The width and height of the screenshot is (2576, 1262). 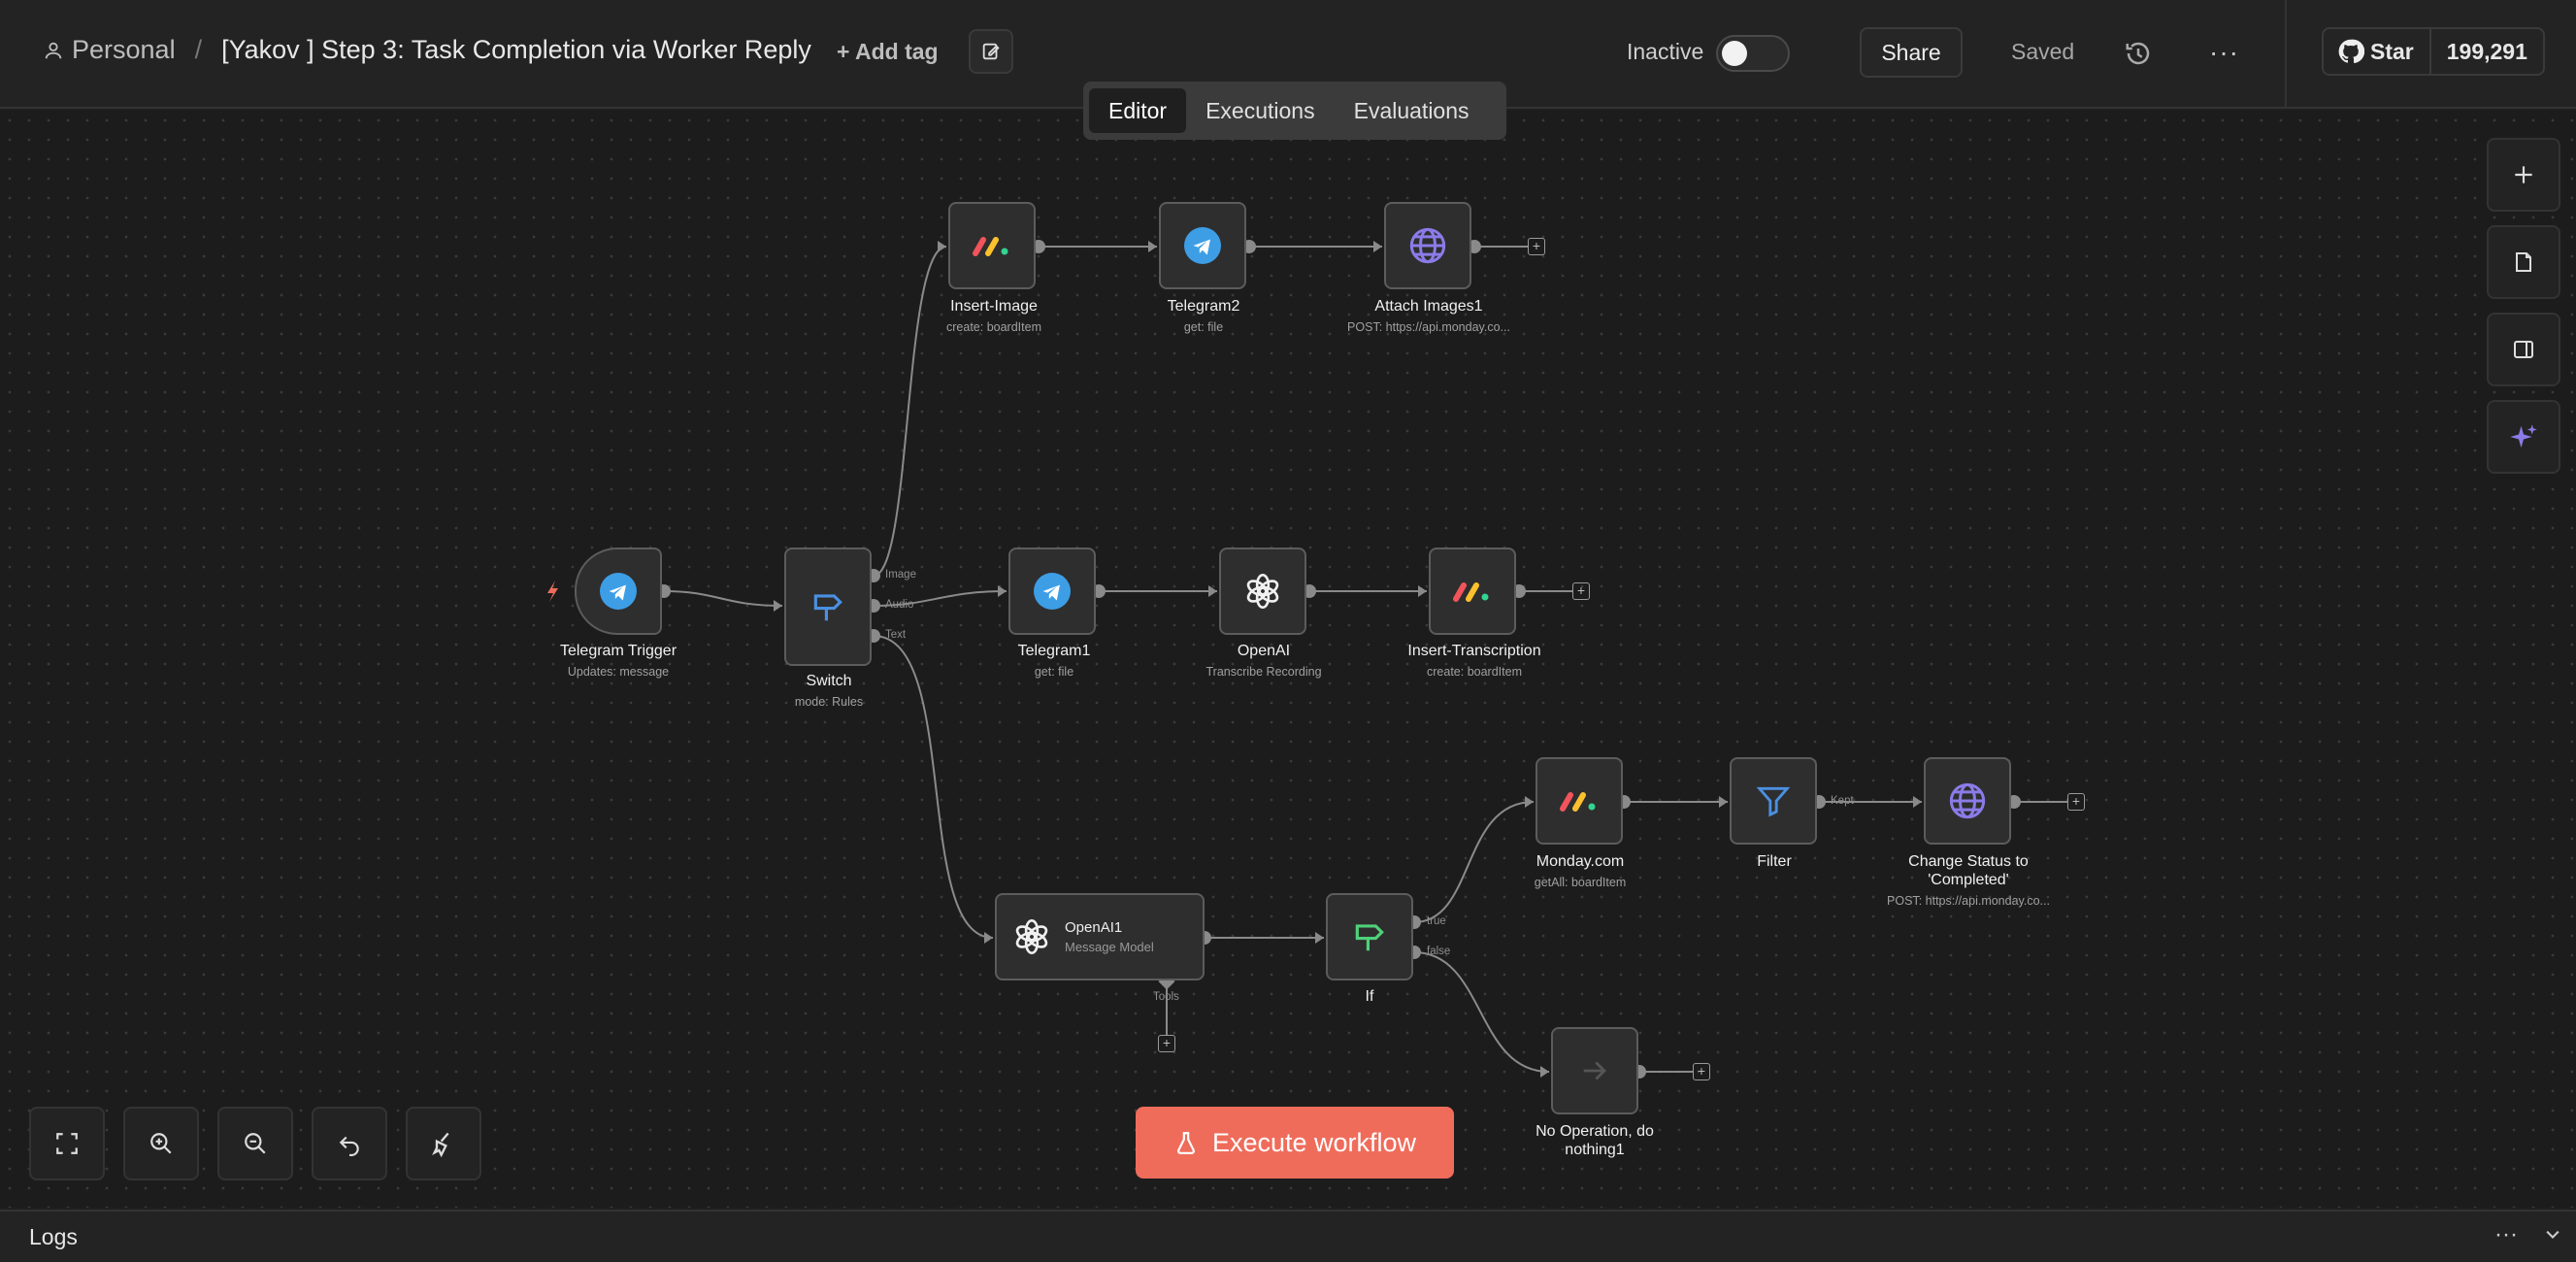 I want to click on connection-if-noop, so click(x=1481, y=1012).